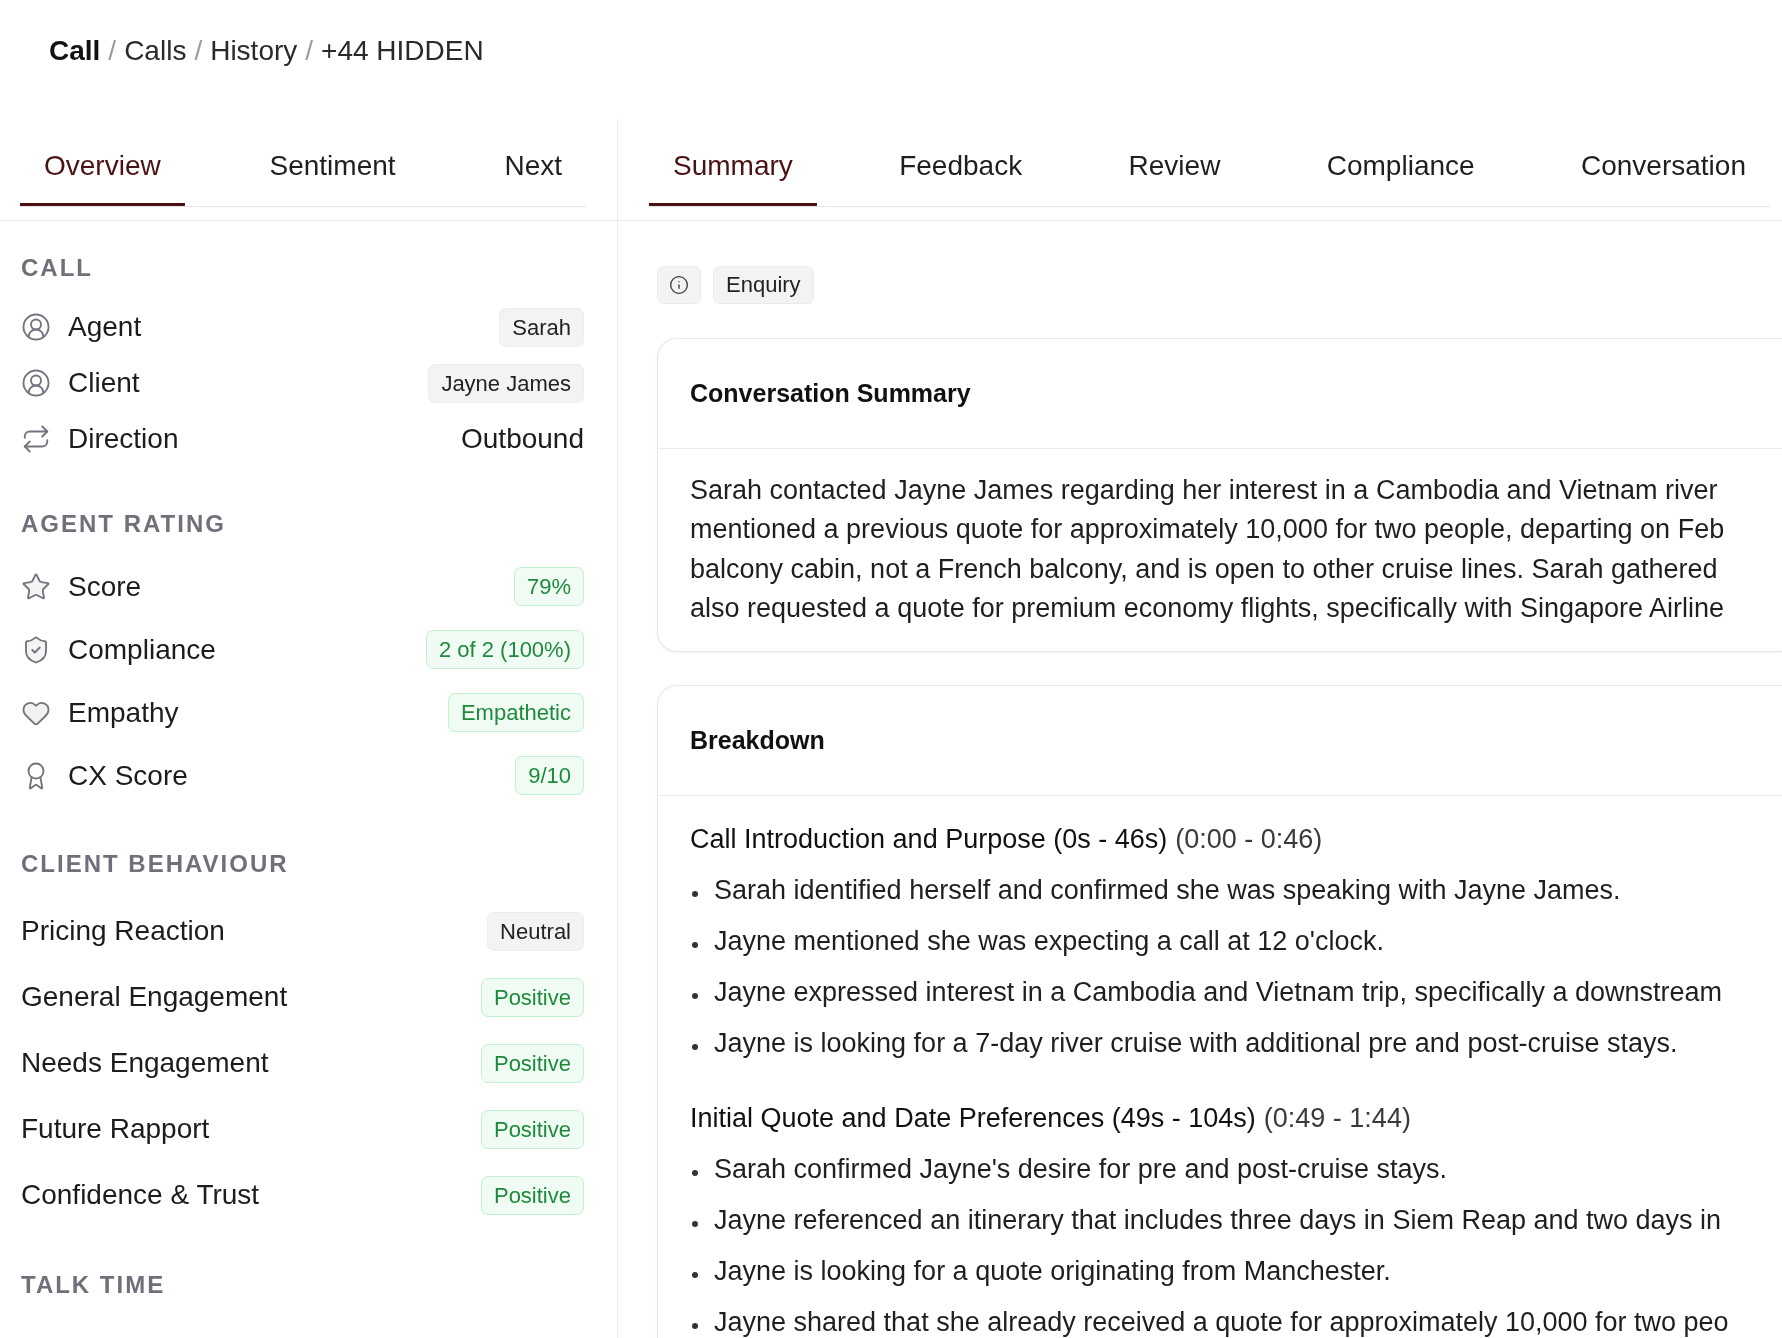 This screenshot has width=1782, height=1338. I want to click on summary-paragraph: Sarah contacted Jayne James regarding her interest in a Cambodia and Vietnam river mentioned a previous quote for approximately 10,000 for two people, departing on Feb balcony cabin, not a French balcony, and is open to other cruise lines. Sarah gathered also requested a quote for premium economy flights, specifically with Singapore Airline, so click(1207, 549).